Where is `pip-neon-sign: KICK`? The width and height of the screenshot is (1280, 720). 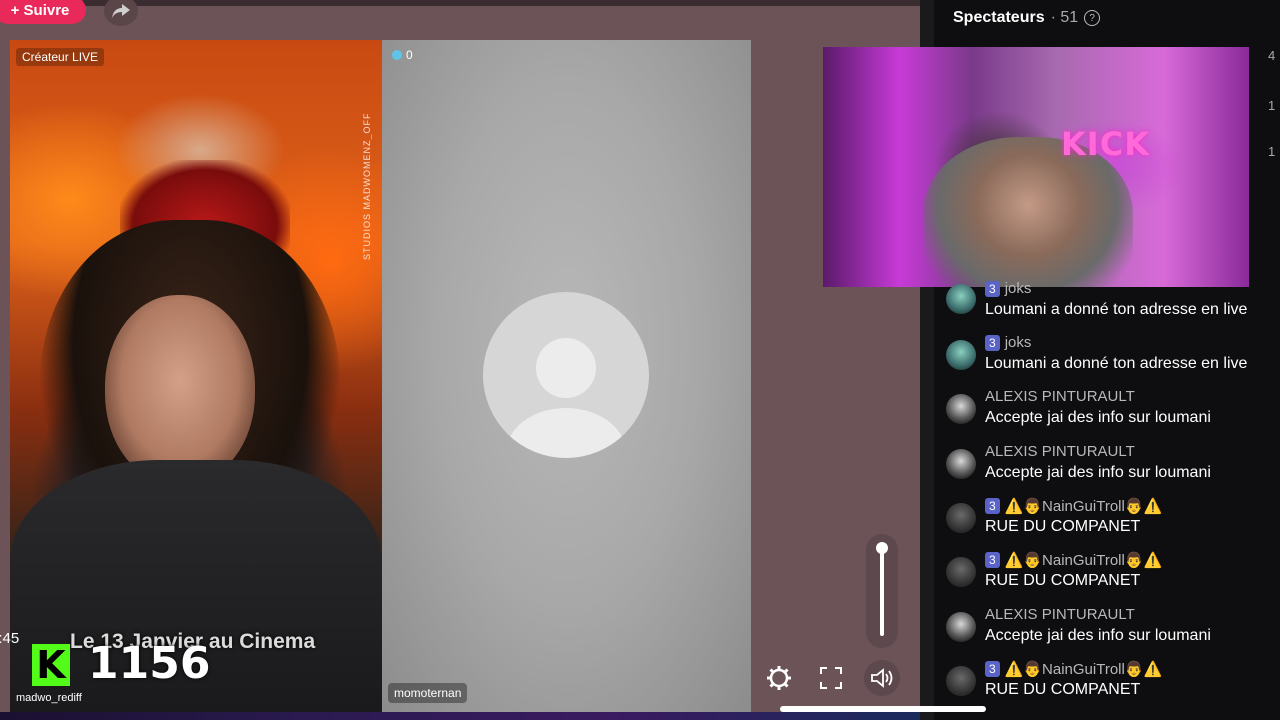 pip-neon-sign: KICK is located at coordinates (1105, 144).